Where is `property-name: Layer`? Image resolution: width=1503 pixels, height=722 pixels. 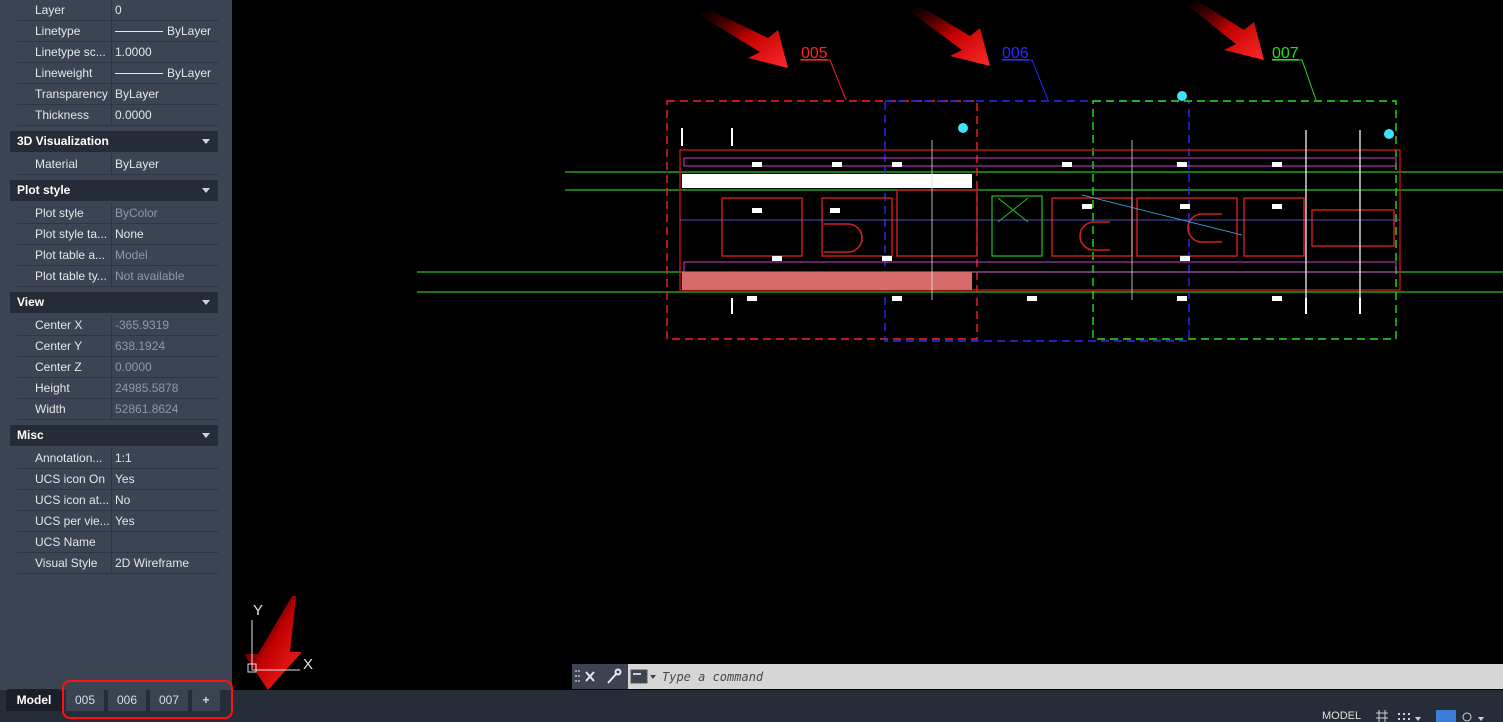
property-name: Layer is located at coordinates (64, 10).